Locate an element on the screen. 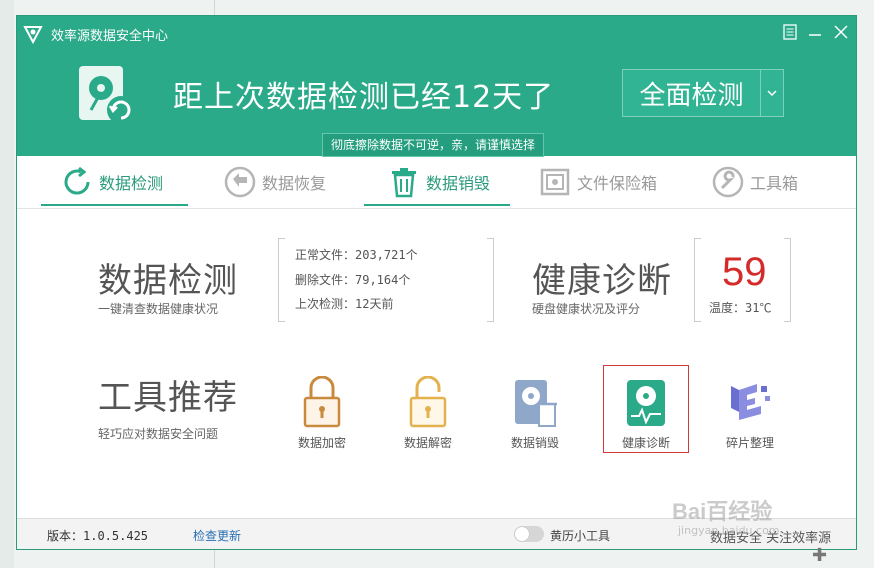 This screenshot has height=568, width=874. tool-decrypt: 数据解密 is located at coordinates (428, 410).